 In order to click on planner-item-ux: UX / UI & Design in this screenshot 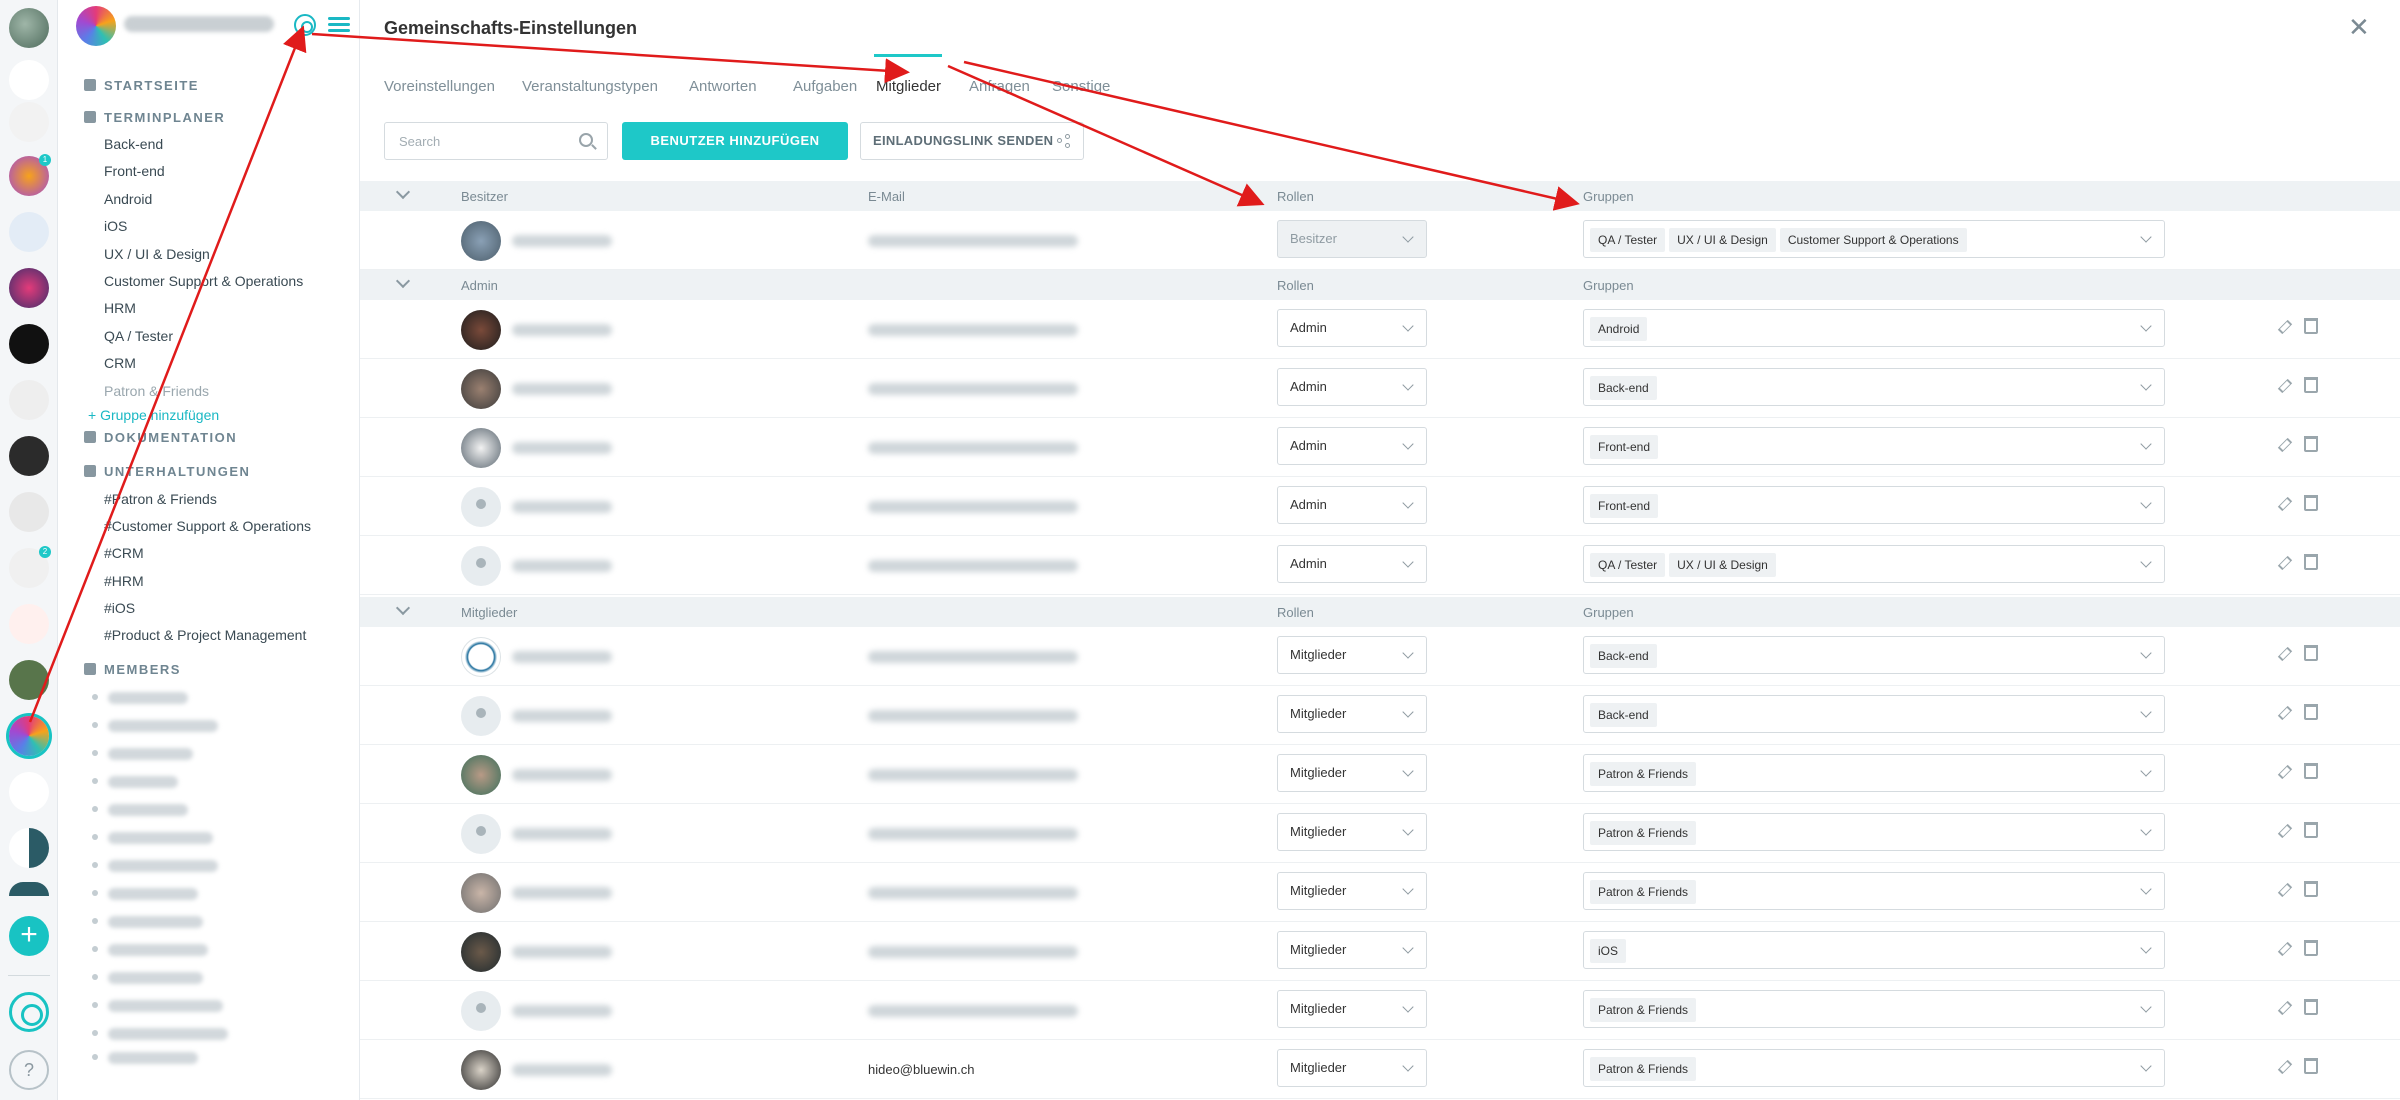, I will do `click(157, 254)`.